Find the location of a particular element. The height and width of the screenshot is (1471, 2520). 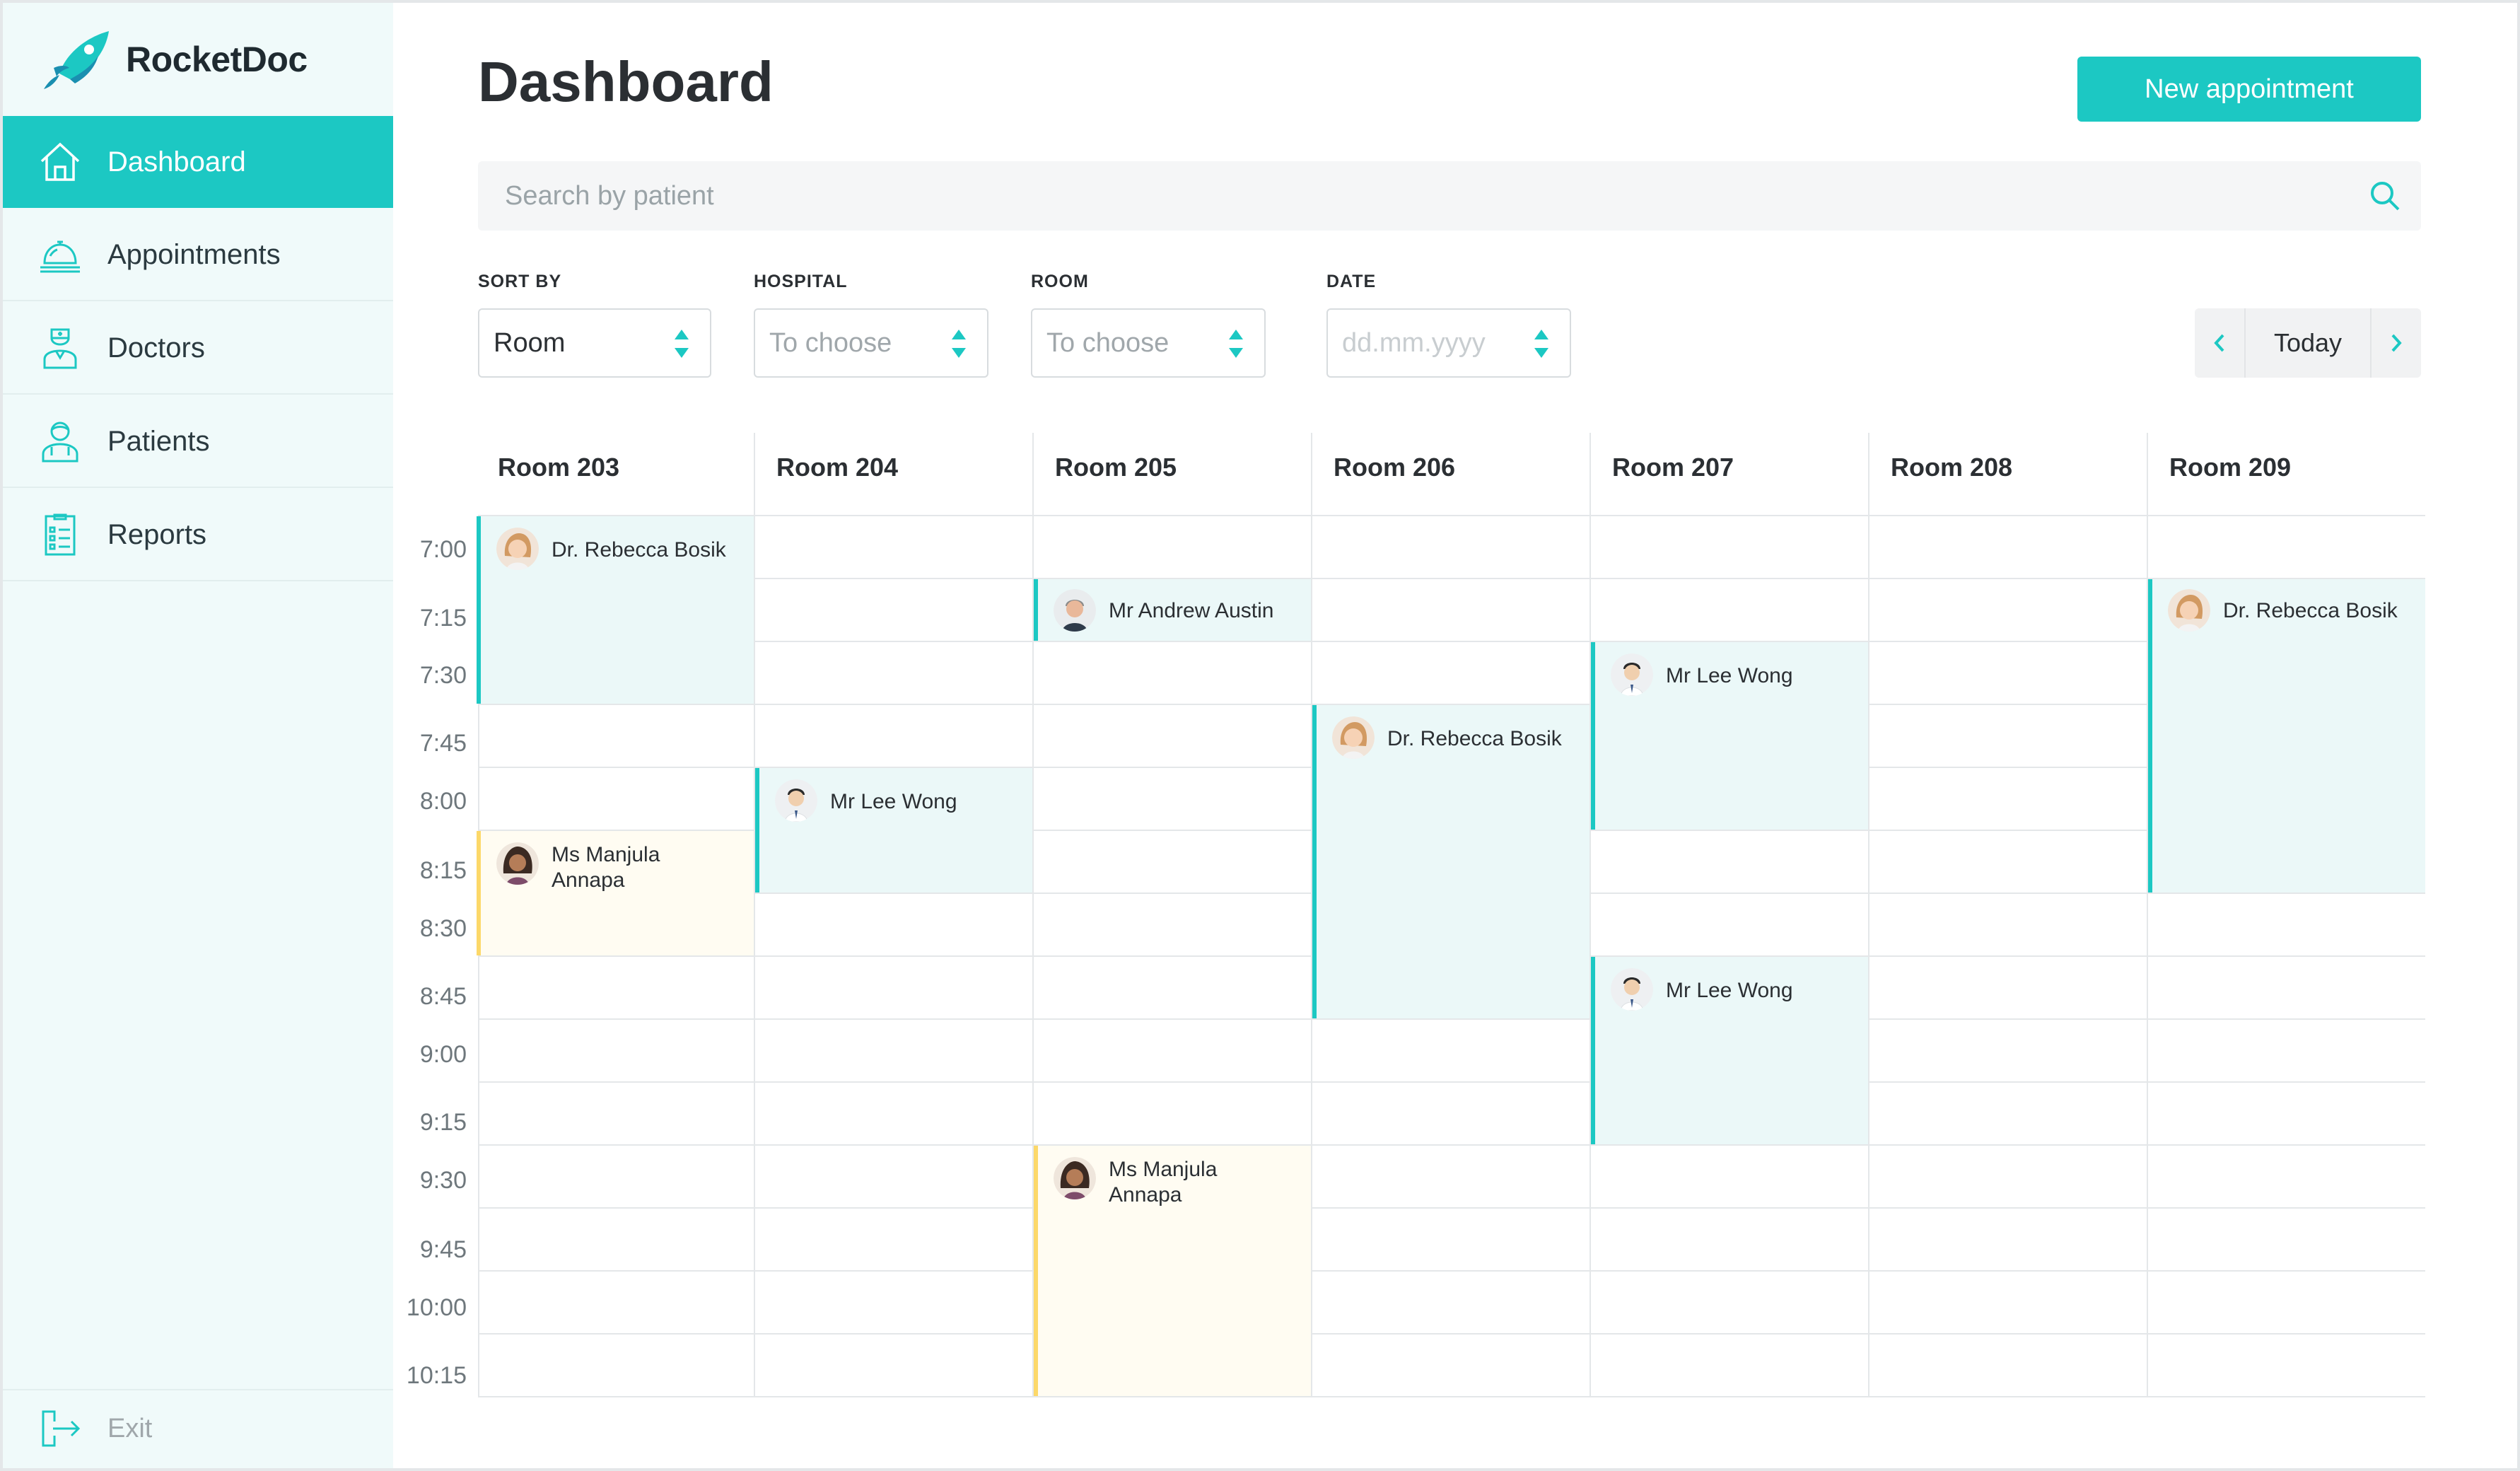

sidebar-item-dashboard: Dashboard is located at coordinates (198, 162).